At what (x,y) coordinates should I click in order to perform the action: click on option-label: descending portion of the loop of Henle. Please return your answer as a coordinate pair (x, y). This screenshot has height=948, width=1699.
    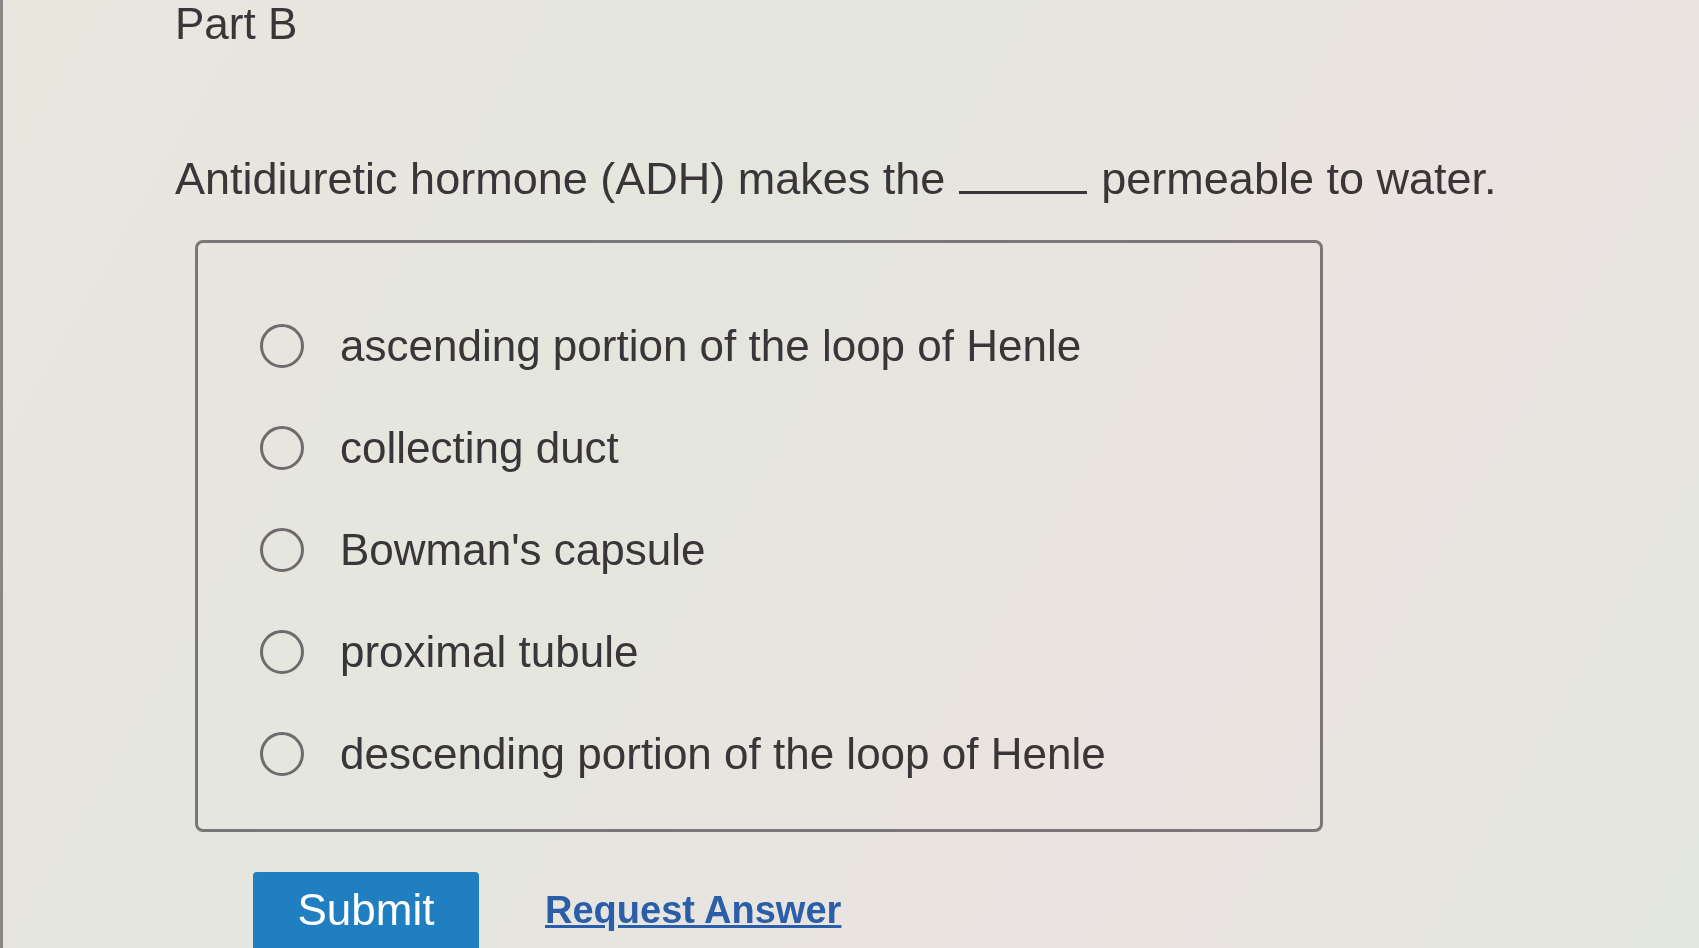
    Looking at the image, I should click on (723, 754).